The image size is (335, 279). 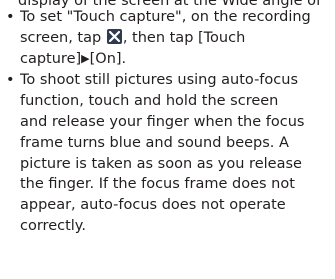 I want to click on text-line: and release your finger when the focus, so click(x=162, y=121).